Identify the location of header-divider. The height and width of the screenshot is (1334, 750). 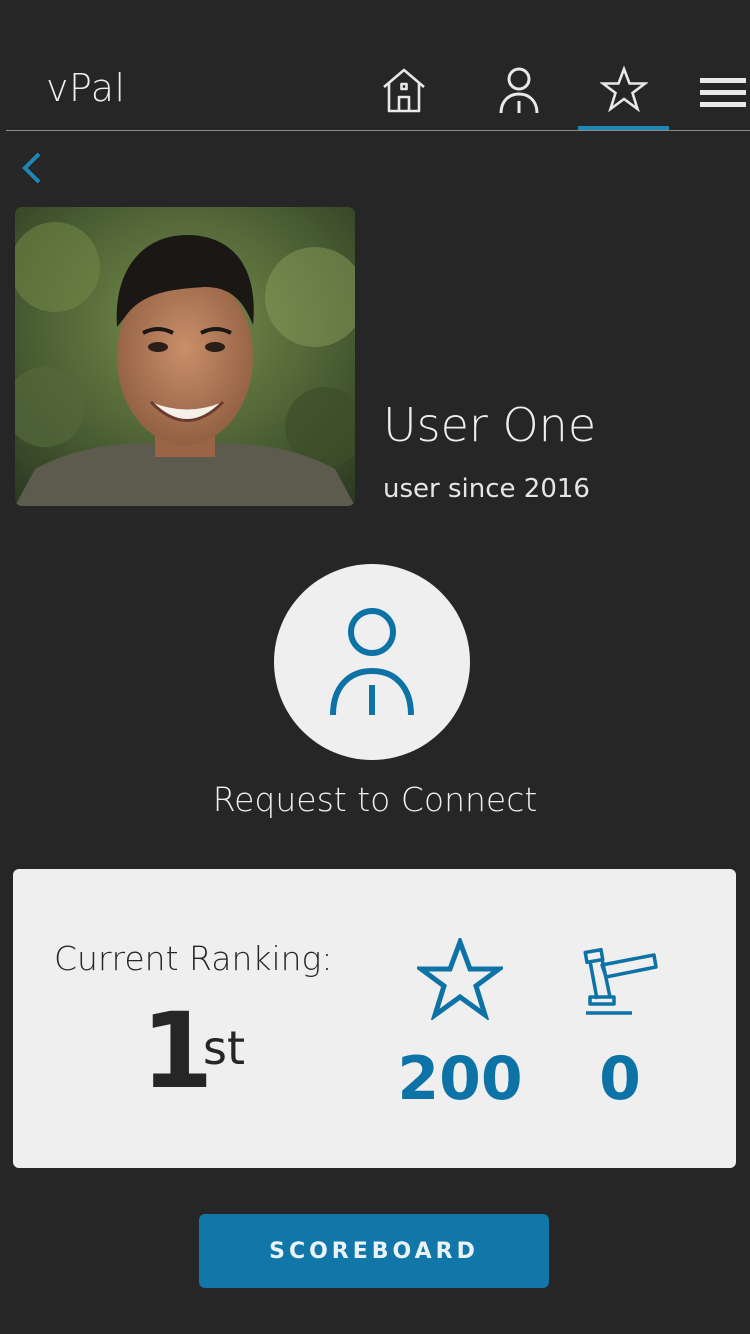
(378, 130).